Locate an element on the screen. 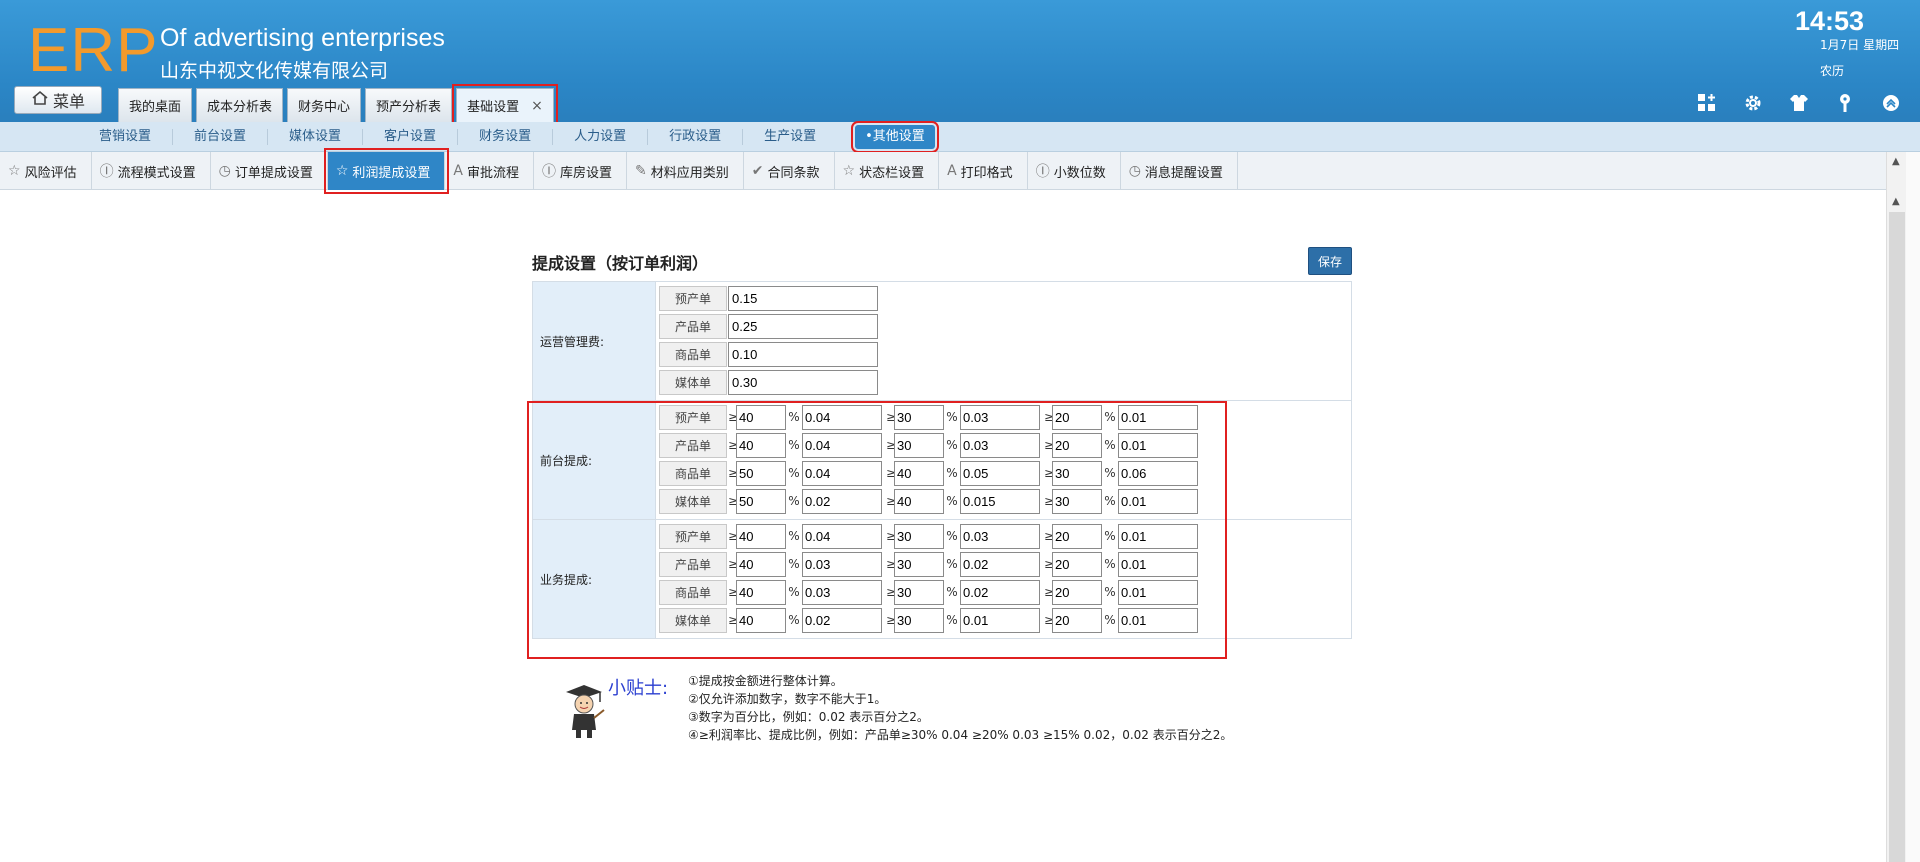 This screenshot has height=862, width=1920. business-commission-row: 媒体单≥%≥%≥% is located at coordinates (1003, 620).